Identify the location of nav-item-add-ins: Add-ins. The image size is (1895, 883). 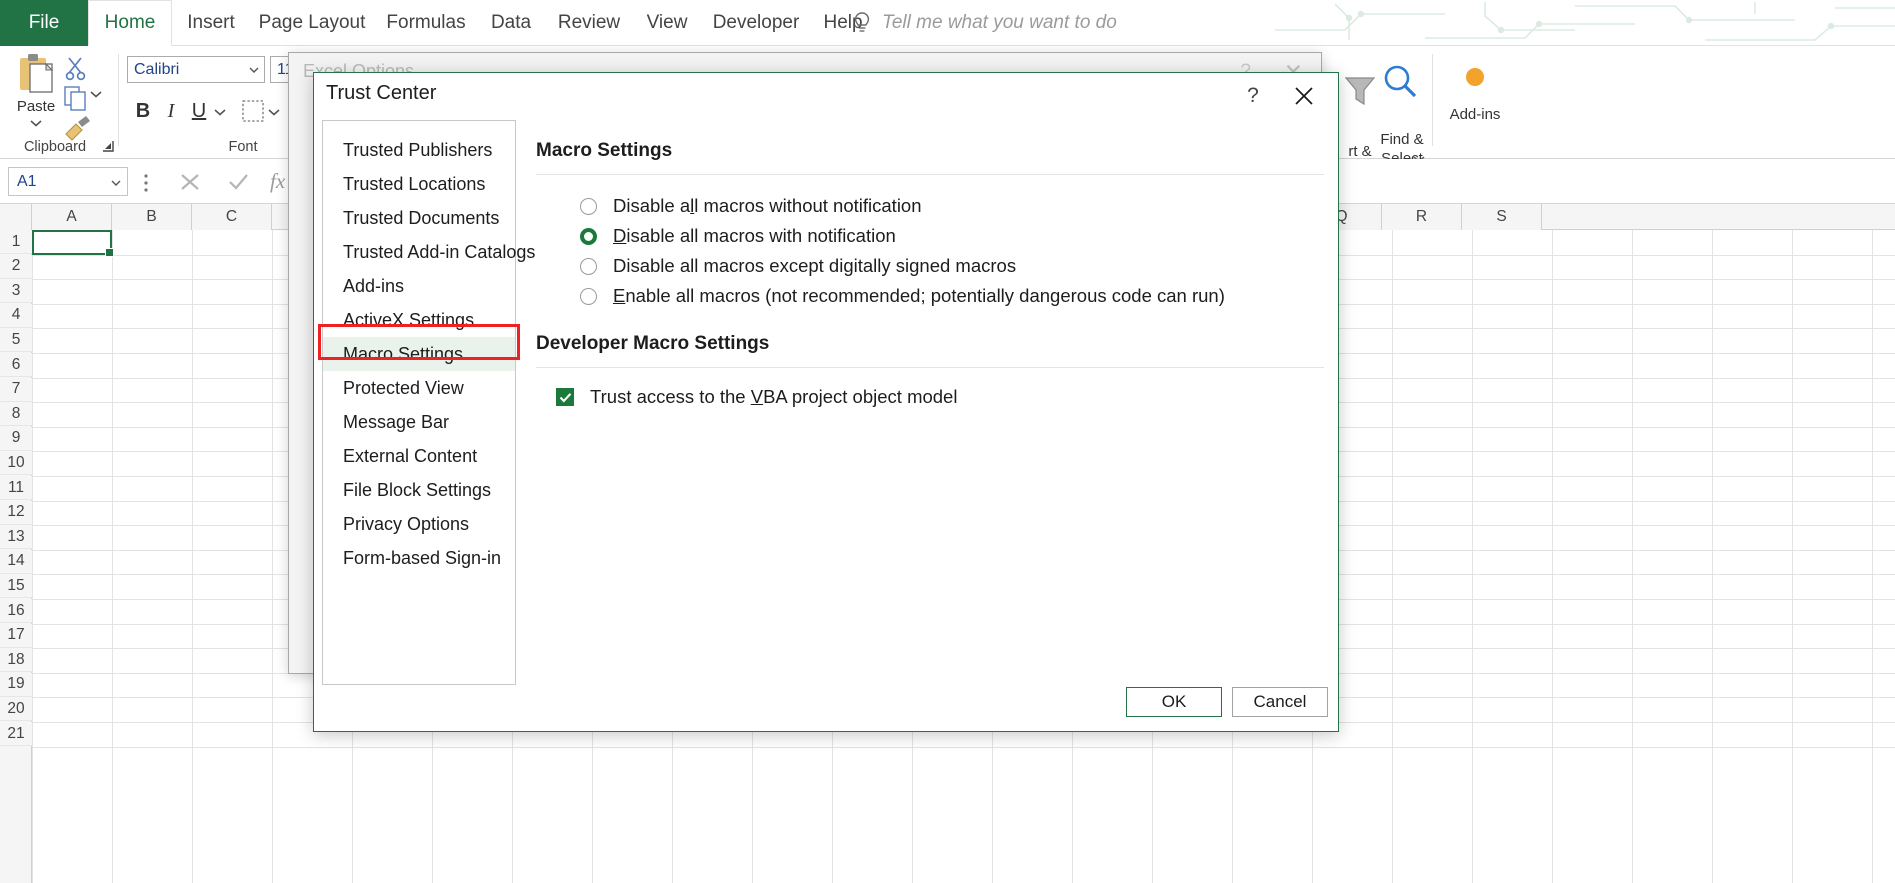
(419, 286).